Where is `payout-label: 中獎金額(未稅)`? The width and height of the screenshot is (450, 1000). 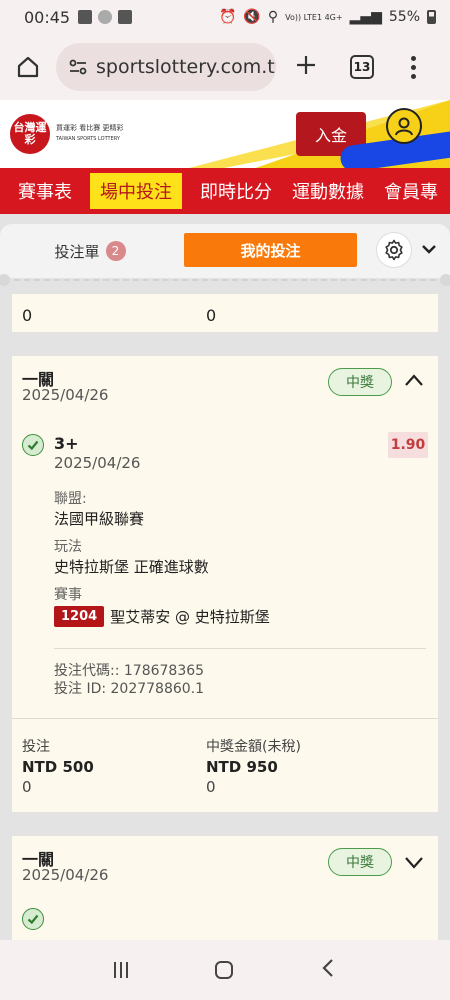 payout-label: 中獎金額(未稅) is located at coordinates (253, 747).